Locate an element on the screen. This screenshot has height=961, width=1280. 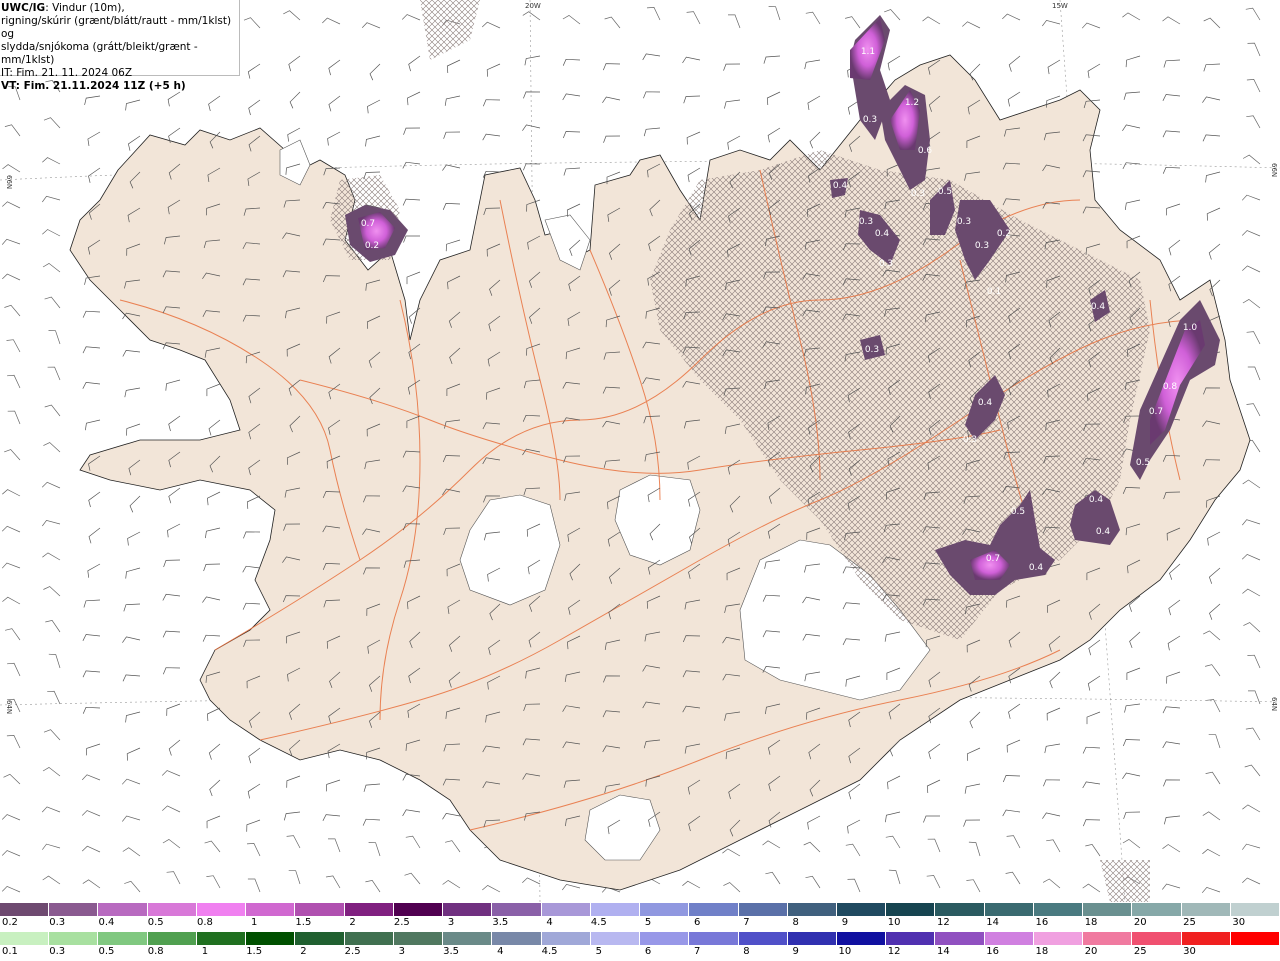
precip-label: 0.5 is located at coordinates (1018, 512).